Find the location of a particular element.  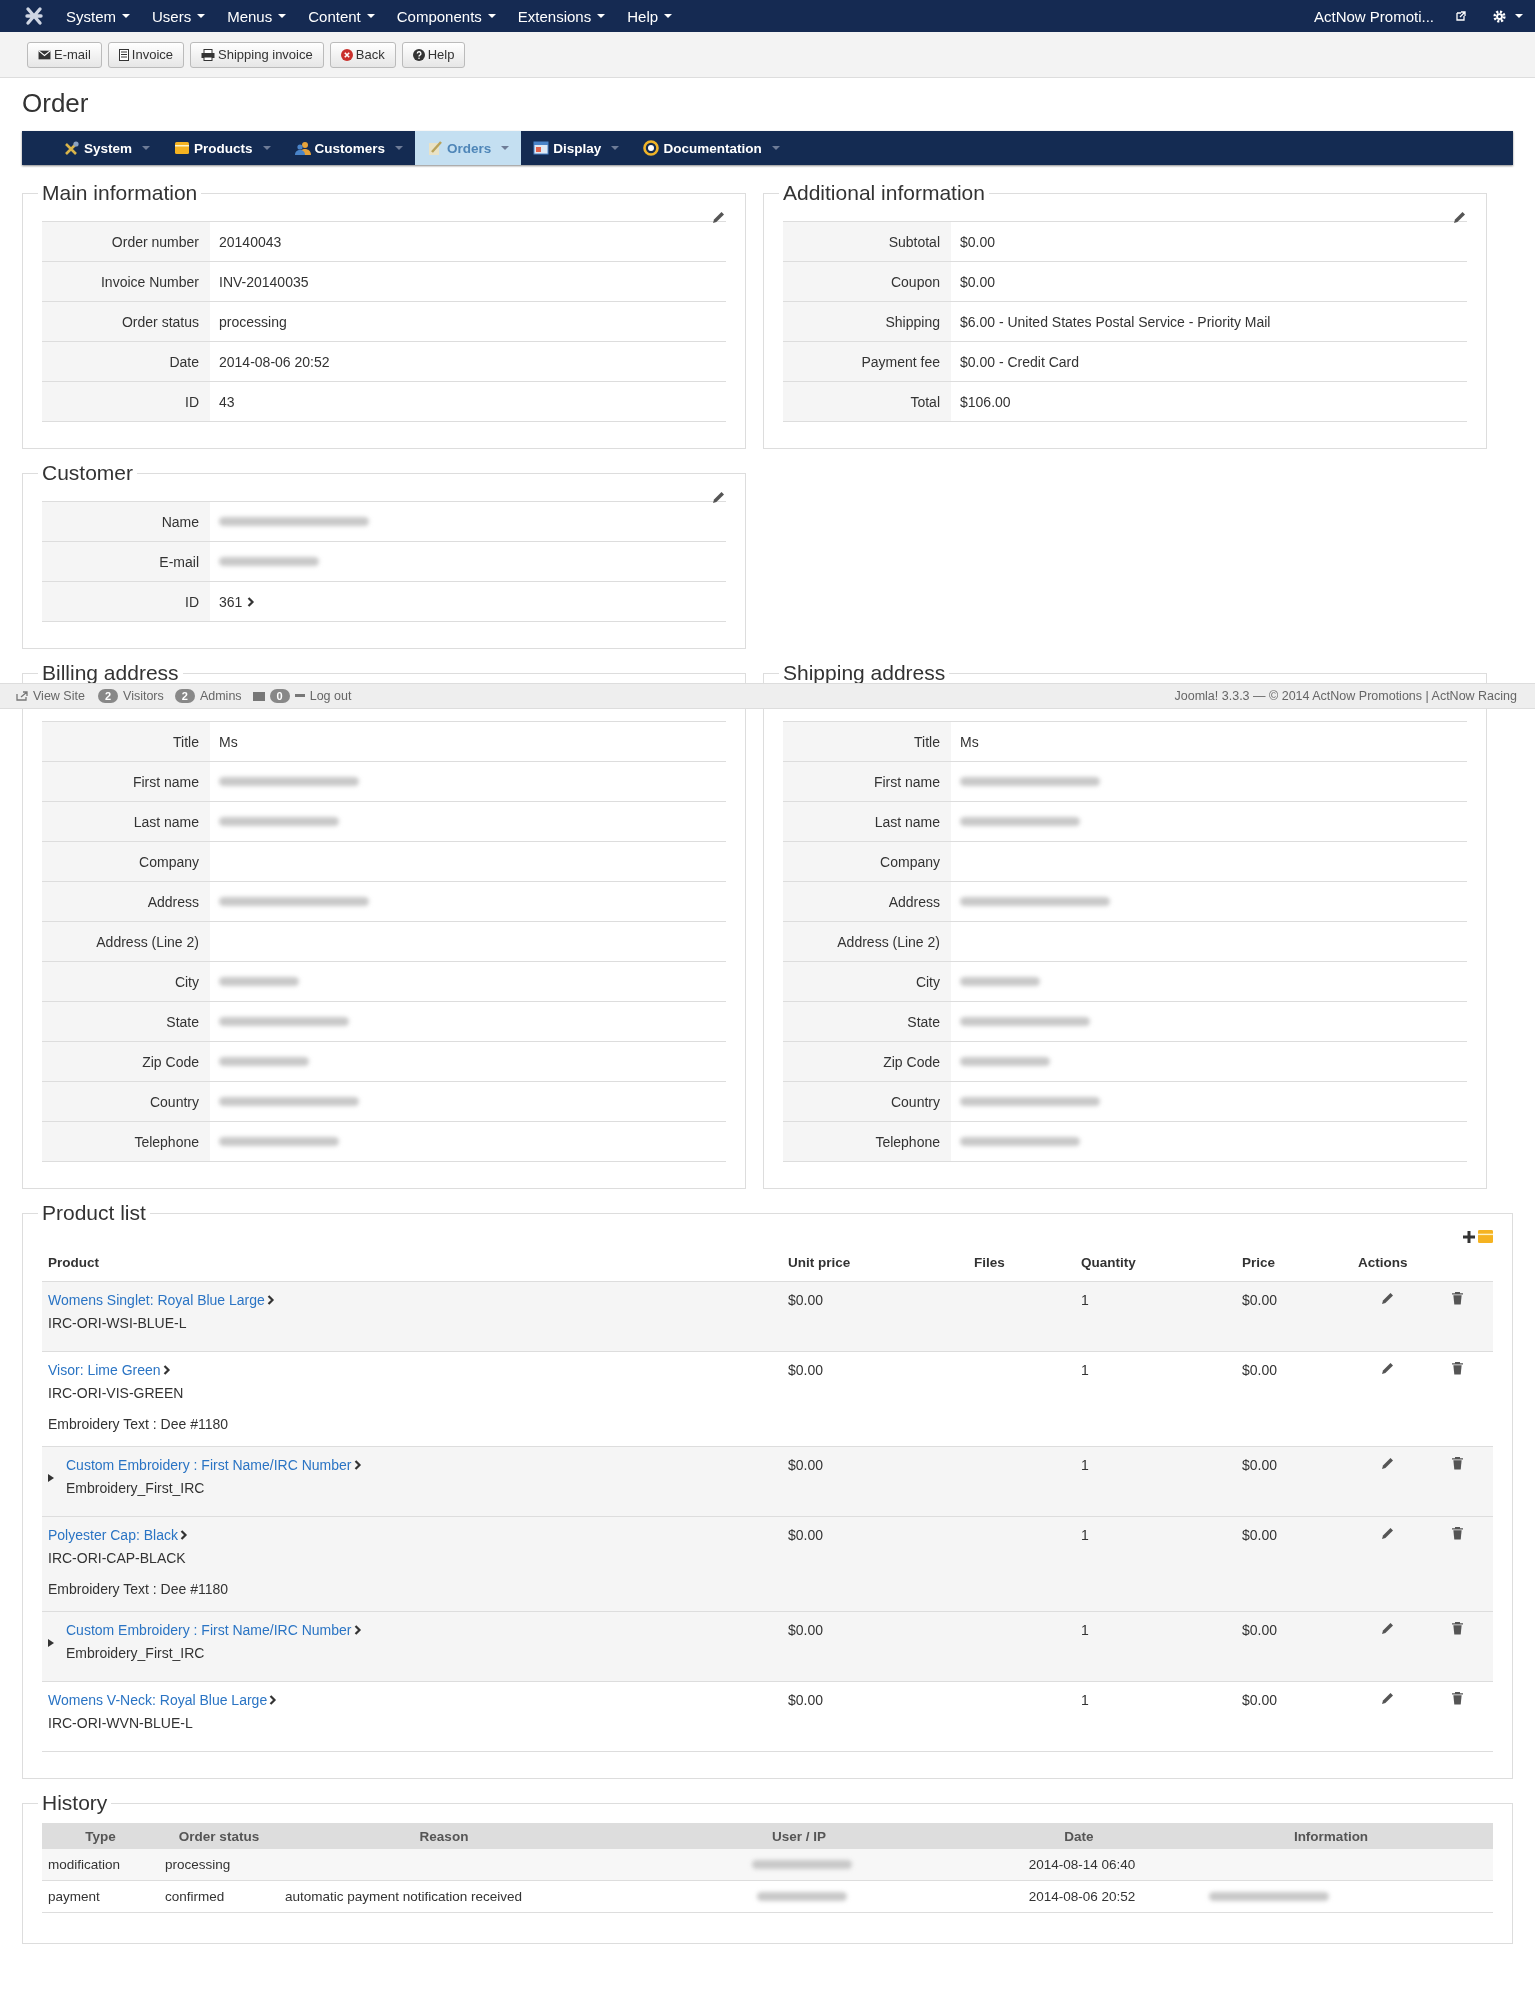

toolbar-button: E-mail is located at coordinates (64, 54).